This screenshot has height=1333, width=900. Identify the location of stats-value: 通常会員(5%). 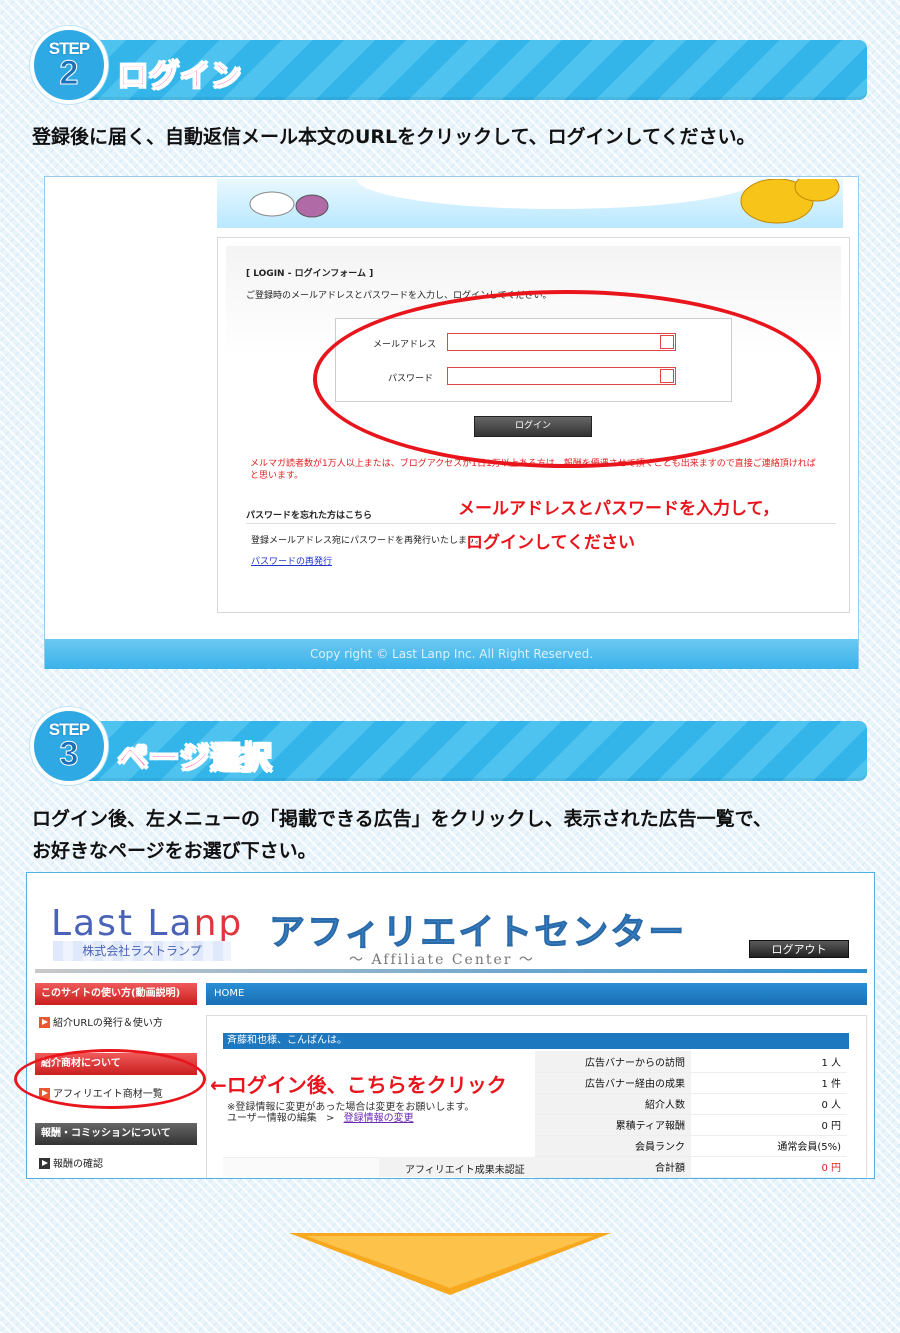
(769, 1146).